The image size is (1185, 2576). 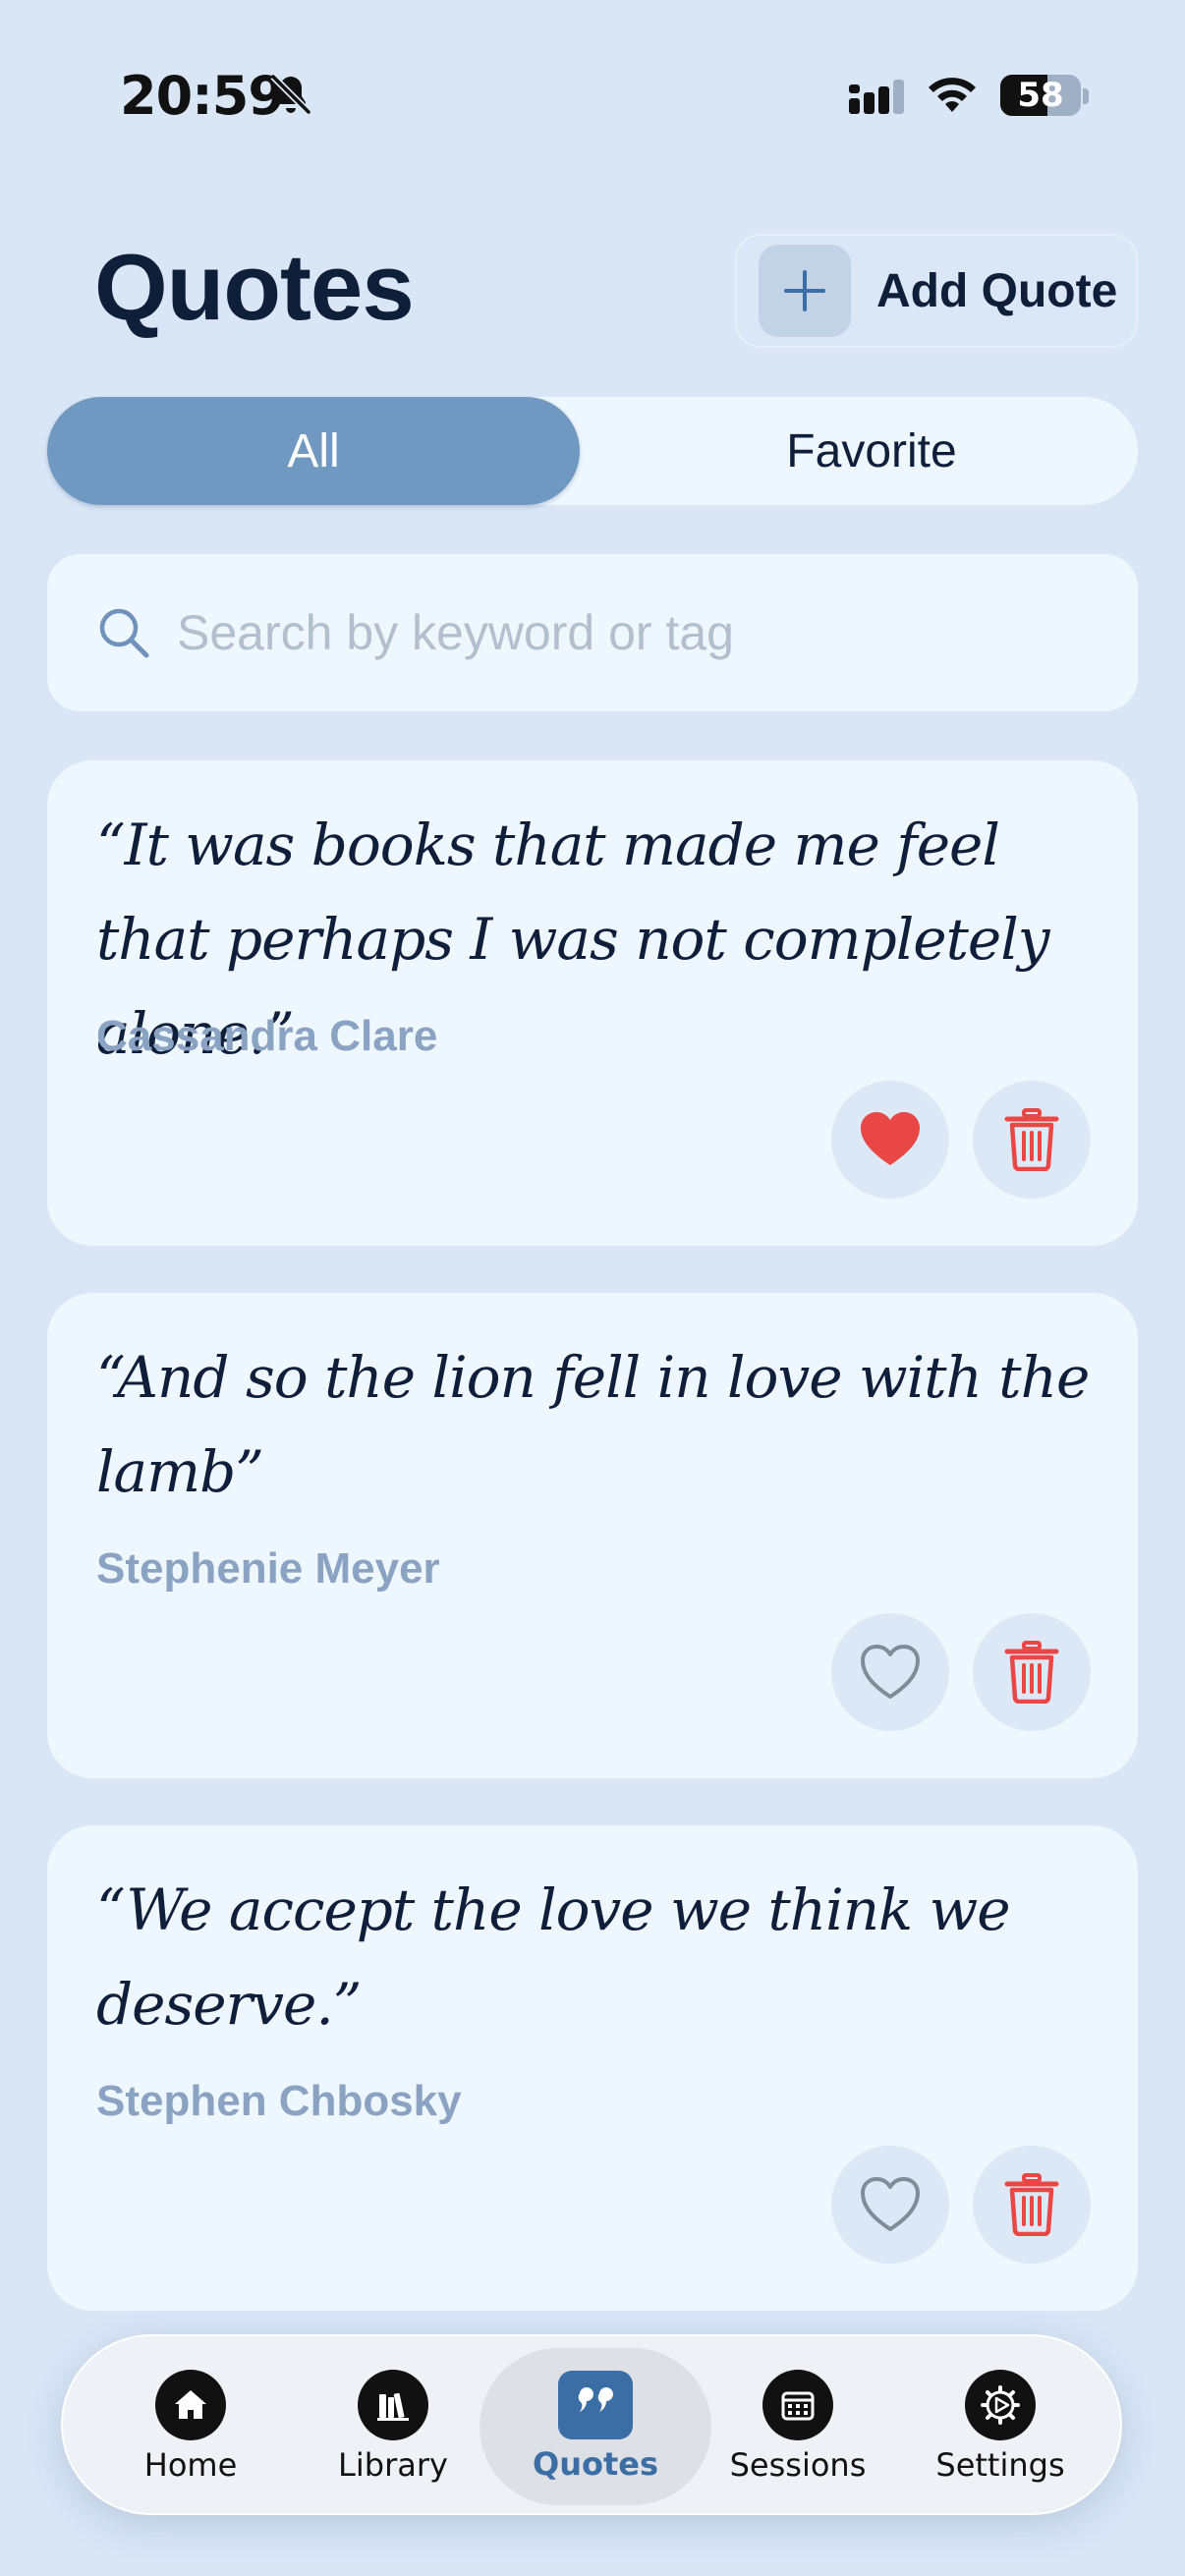 I want to click on library-icon, so click(x=393, y=2405).